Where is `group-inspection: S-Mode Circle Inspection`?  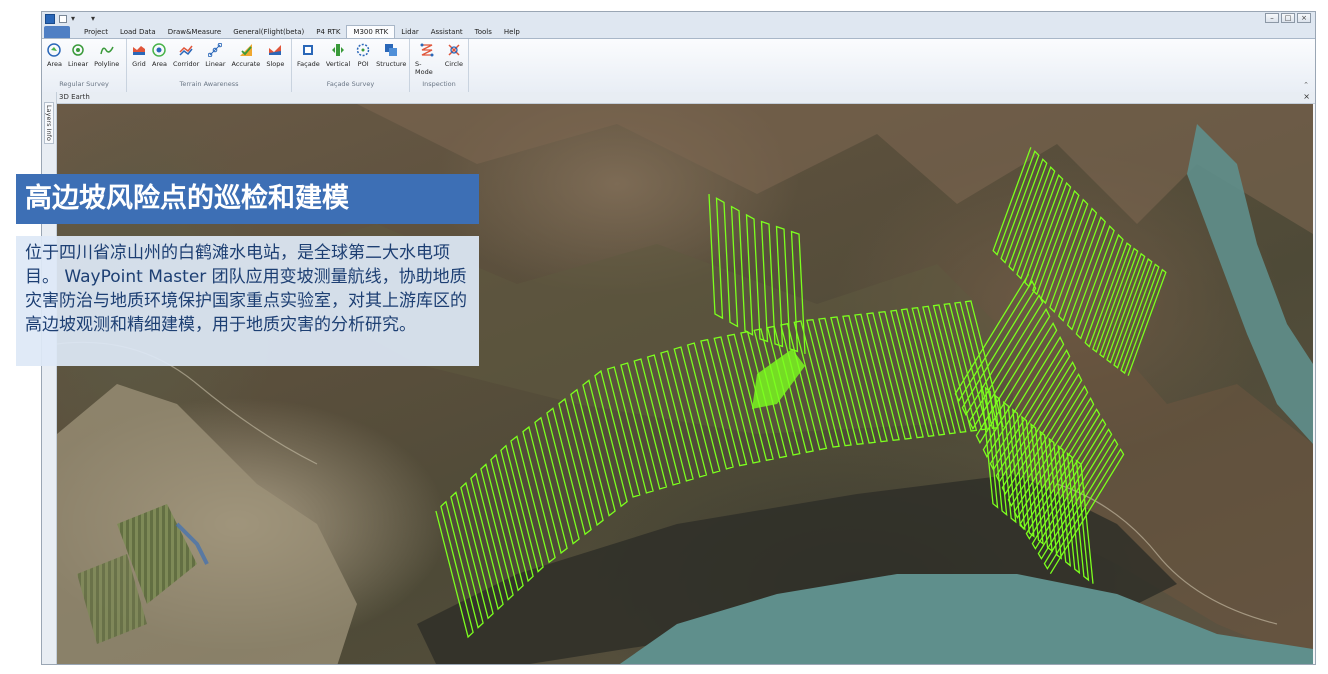
group-inspection: S-Mode Circle Inspection is located at coordinates (439, 65).